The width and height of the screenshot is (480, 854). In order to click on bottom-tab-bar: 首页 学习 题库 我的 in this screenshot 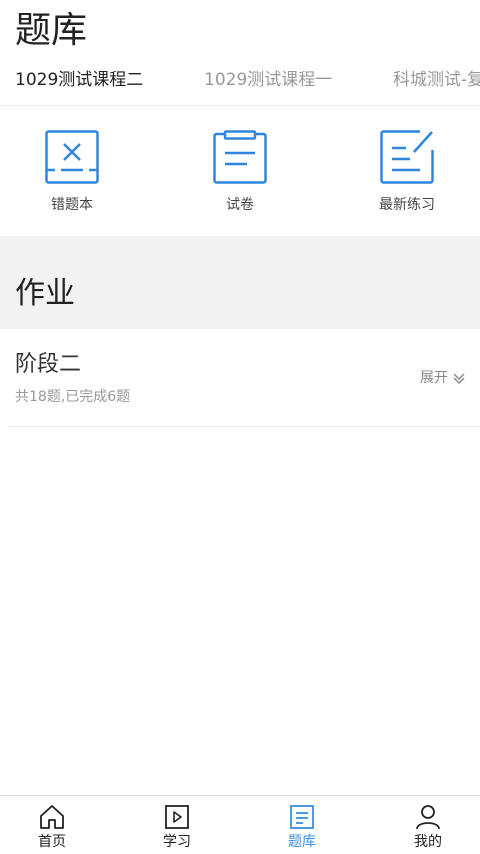, I will do `click(240, 824)`.